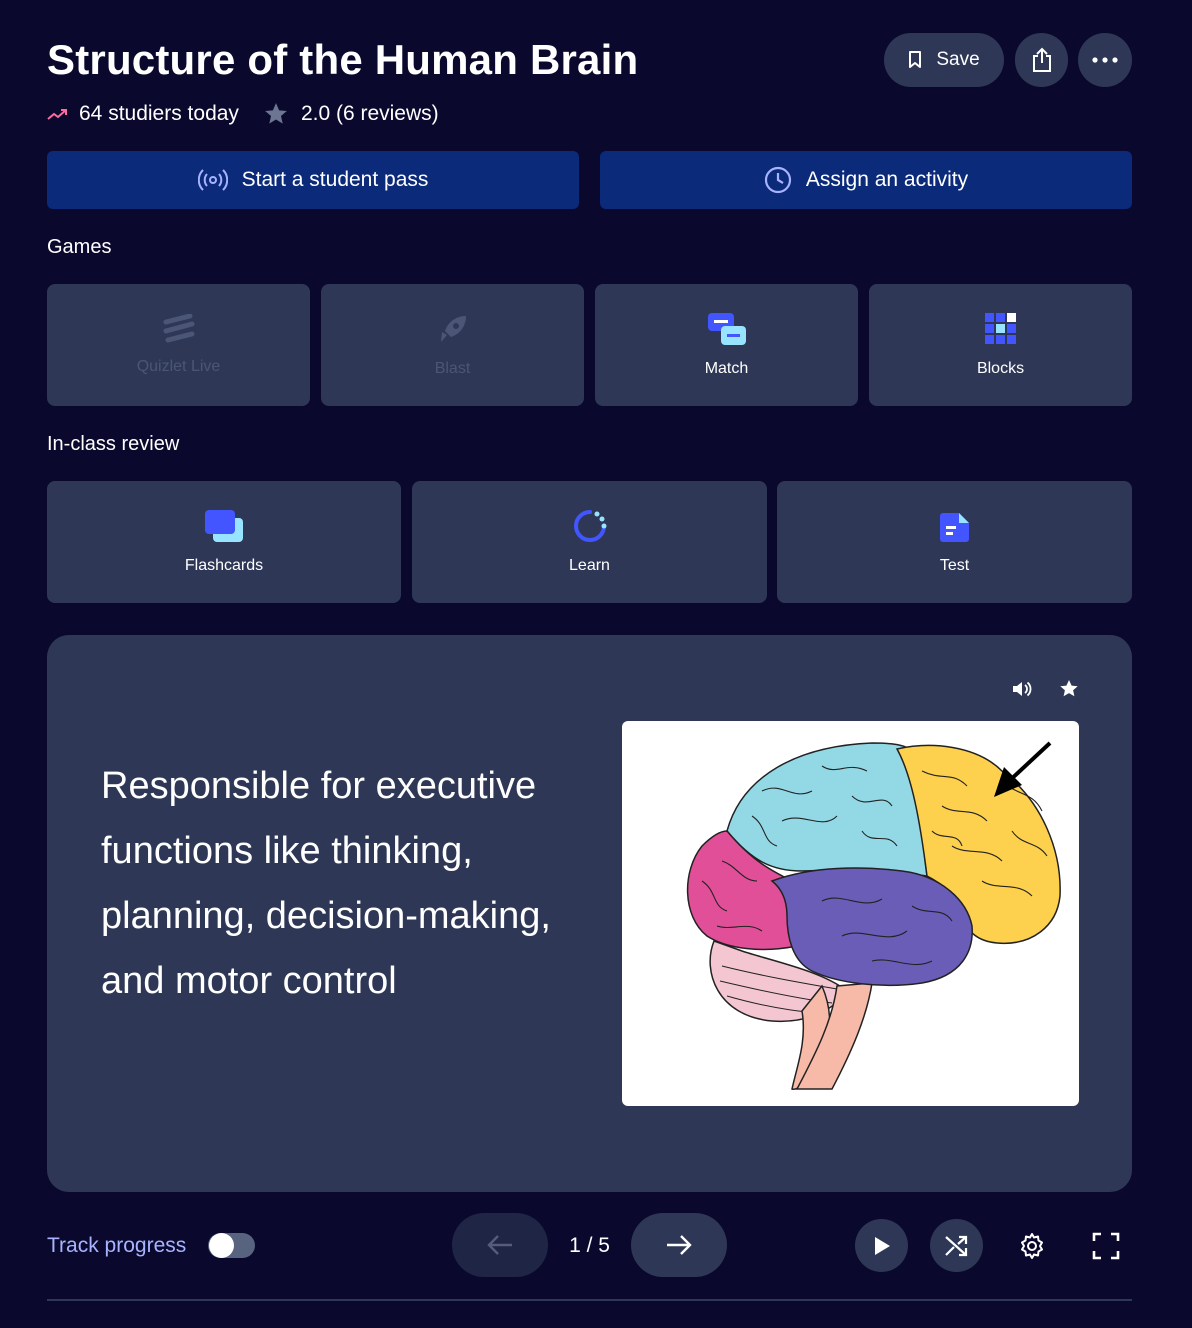 The image size is (1192, 1328). What do you see at coordinates (1000, 328) in the screenshot?
I see `blocks-icon` at bounding box center [1000, 328].